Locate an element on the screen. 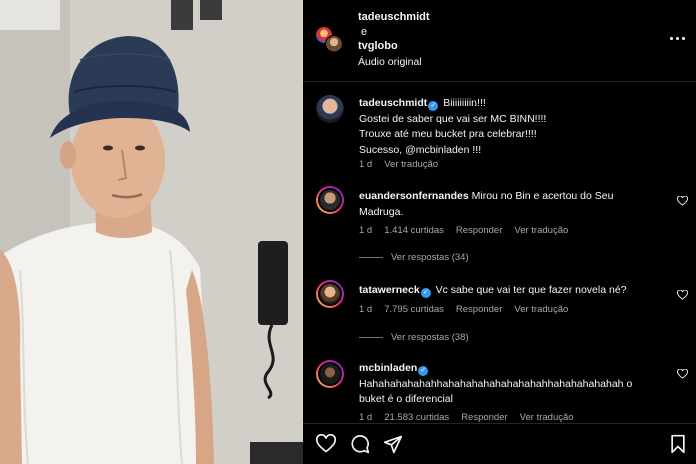 Image resolution: width=696 pixels, height=464 pixels. view-replies-label: Ver respostas (34) is located at coordinates (430, 257).